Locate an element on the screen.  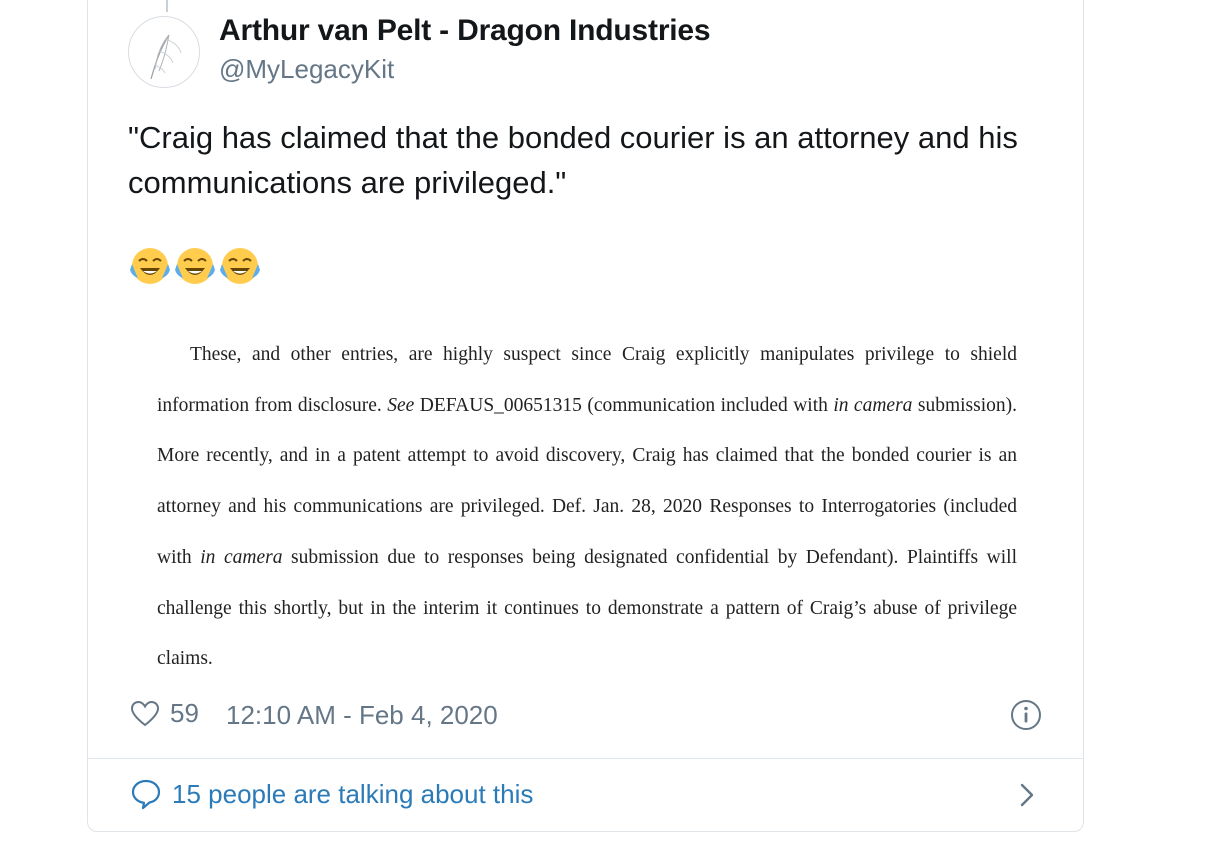
author-display-name: Arthur van Pelt - Dragon Industries is located at coordinates (465, 31).